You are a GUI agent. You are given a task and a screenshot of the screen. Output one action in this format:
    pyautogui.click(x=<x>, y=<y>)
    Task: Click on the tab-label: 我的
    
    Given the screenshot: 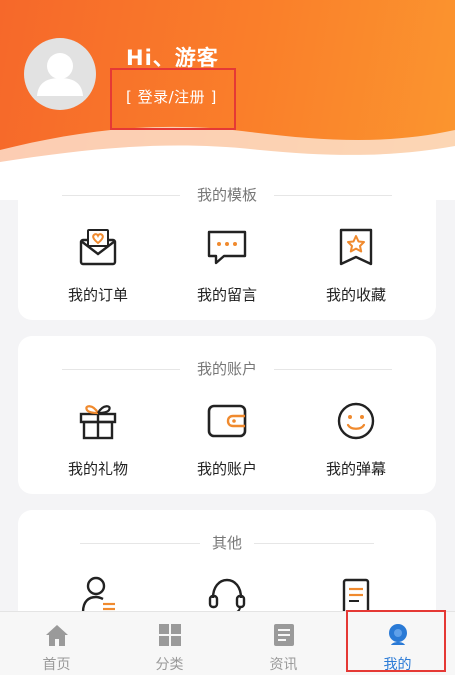 What is the action you would take?
    pyautogui.click(x=397, y=665)
    